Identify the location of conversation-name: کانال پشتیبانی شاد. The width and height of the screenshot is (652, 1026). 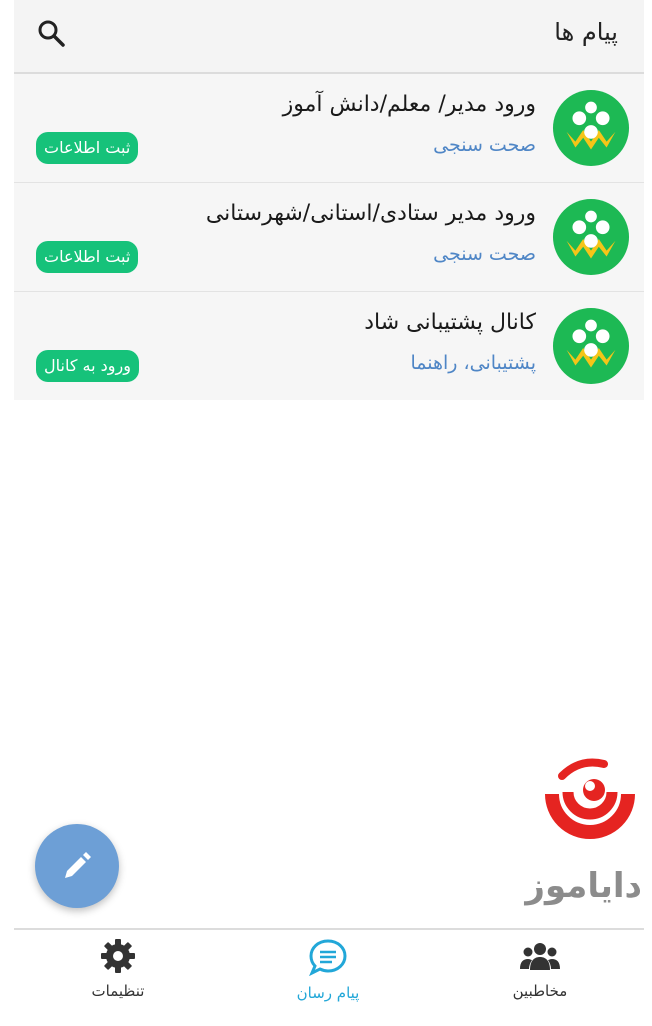
(450, 322).